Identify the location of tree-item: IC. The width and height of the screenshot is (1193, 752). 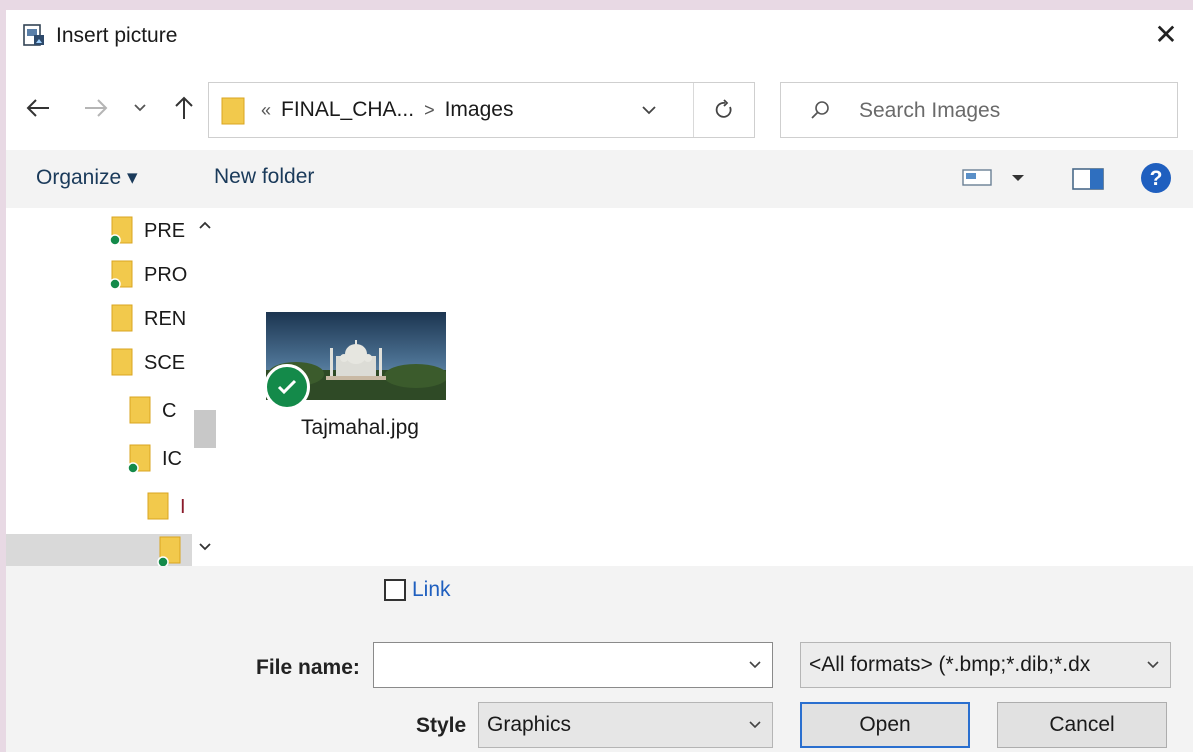
(154, 459).